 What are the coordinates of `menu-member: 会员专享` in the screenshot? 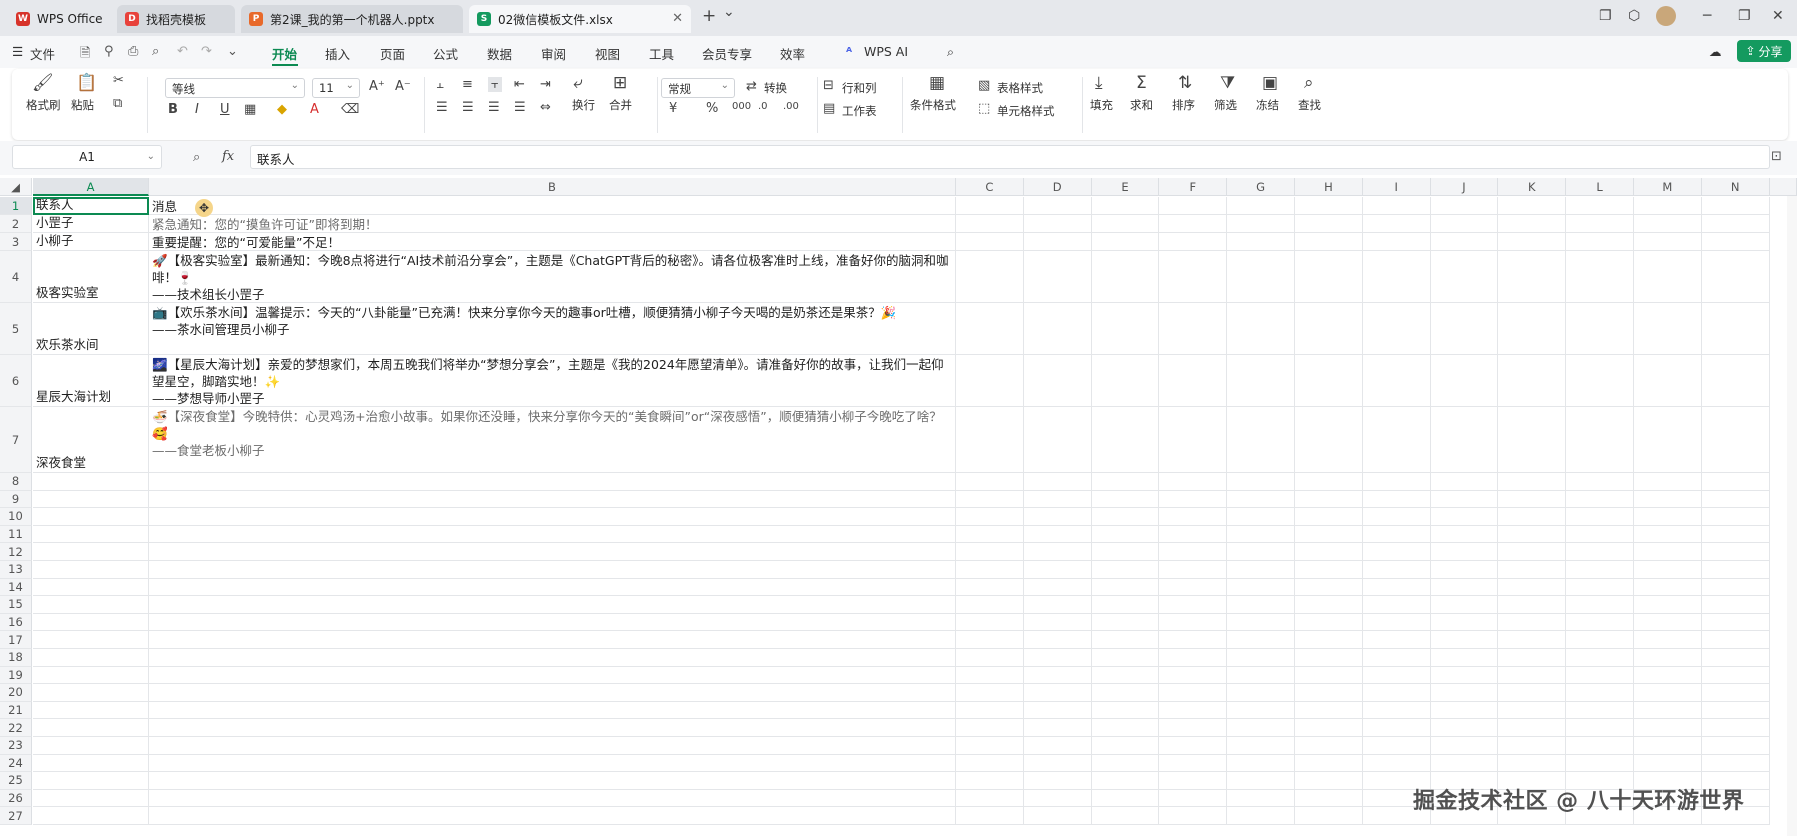 It's located at (727, 53).